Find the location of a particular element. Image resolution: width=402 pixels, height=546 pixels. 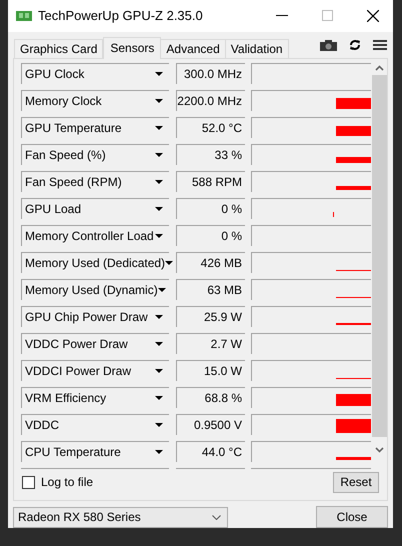

sensor-dropdown: GPU Temperature is located at coordinates (95, 127).